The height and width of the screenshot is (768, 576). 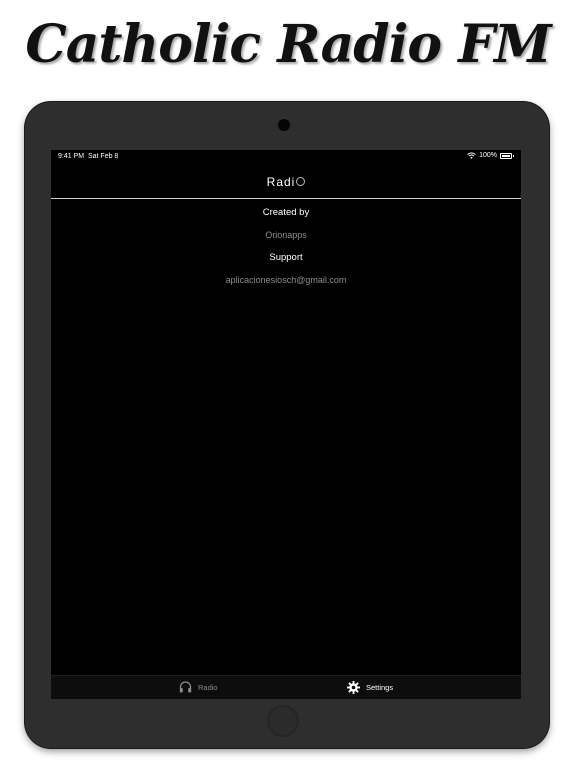 I want to click on status-date: Sat Feb 8, so click(x=103, y=156).